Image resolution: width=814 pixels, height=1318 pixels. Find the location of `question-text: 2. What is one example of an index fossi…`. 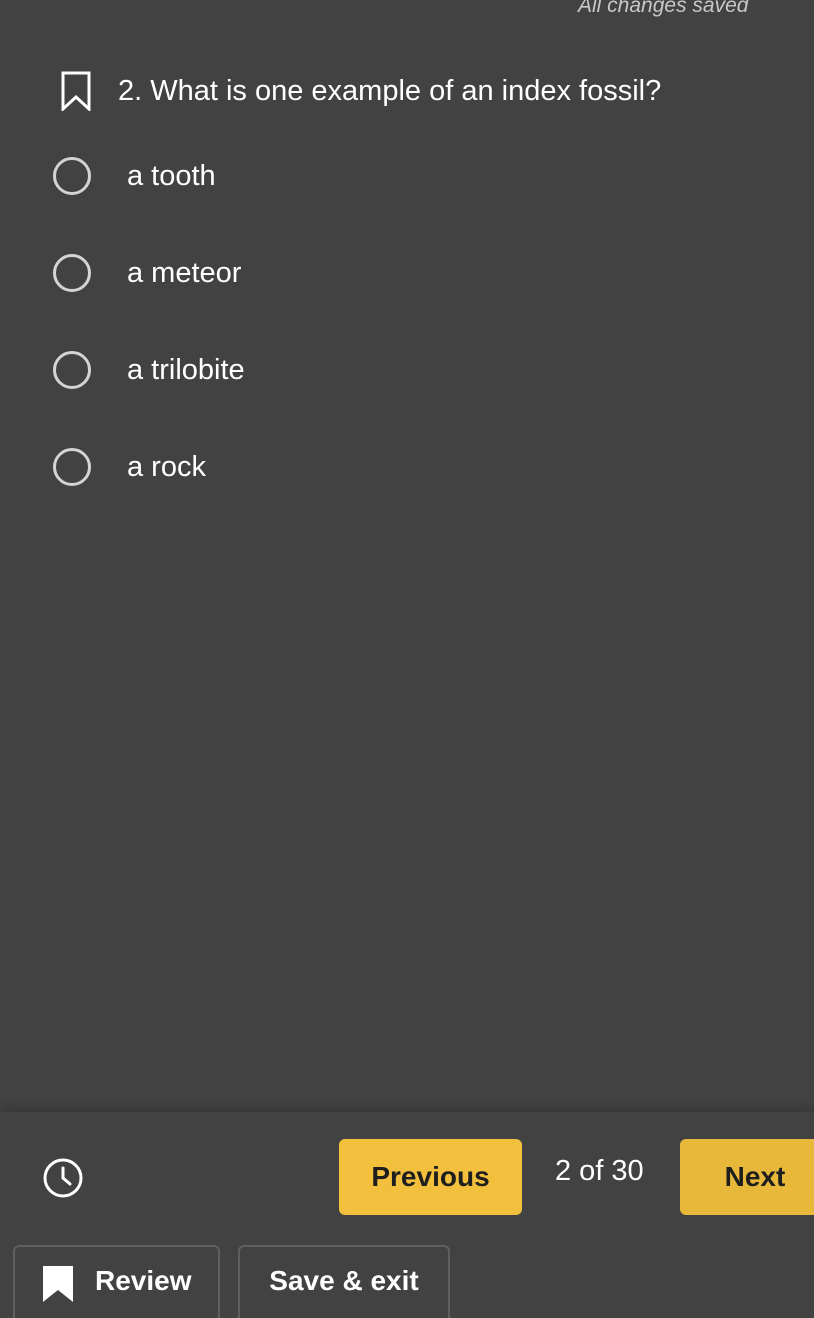

question-text: 2. What is one example of an index fossi… is located at coordinates (390, 90).